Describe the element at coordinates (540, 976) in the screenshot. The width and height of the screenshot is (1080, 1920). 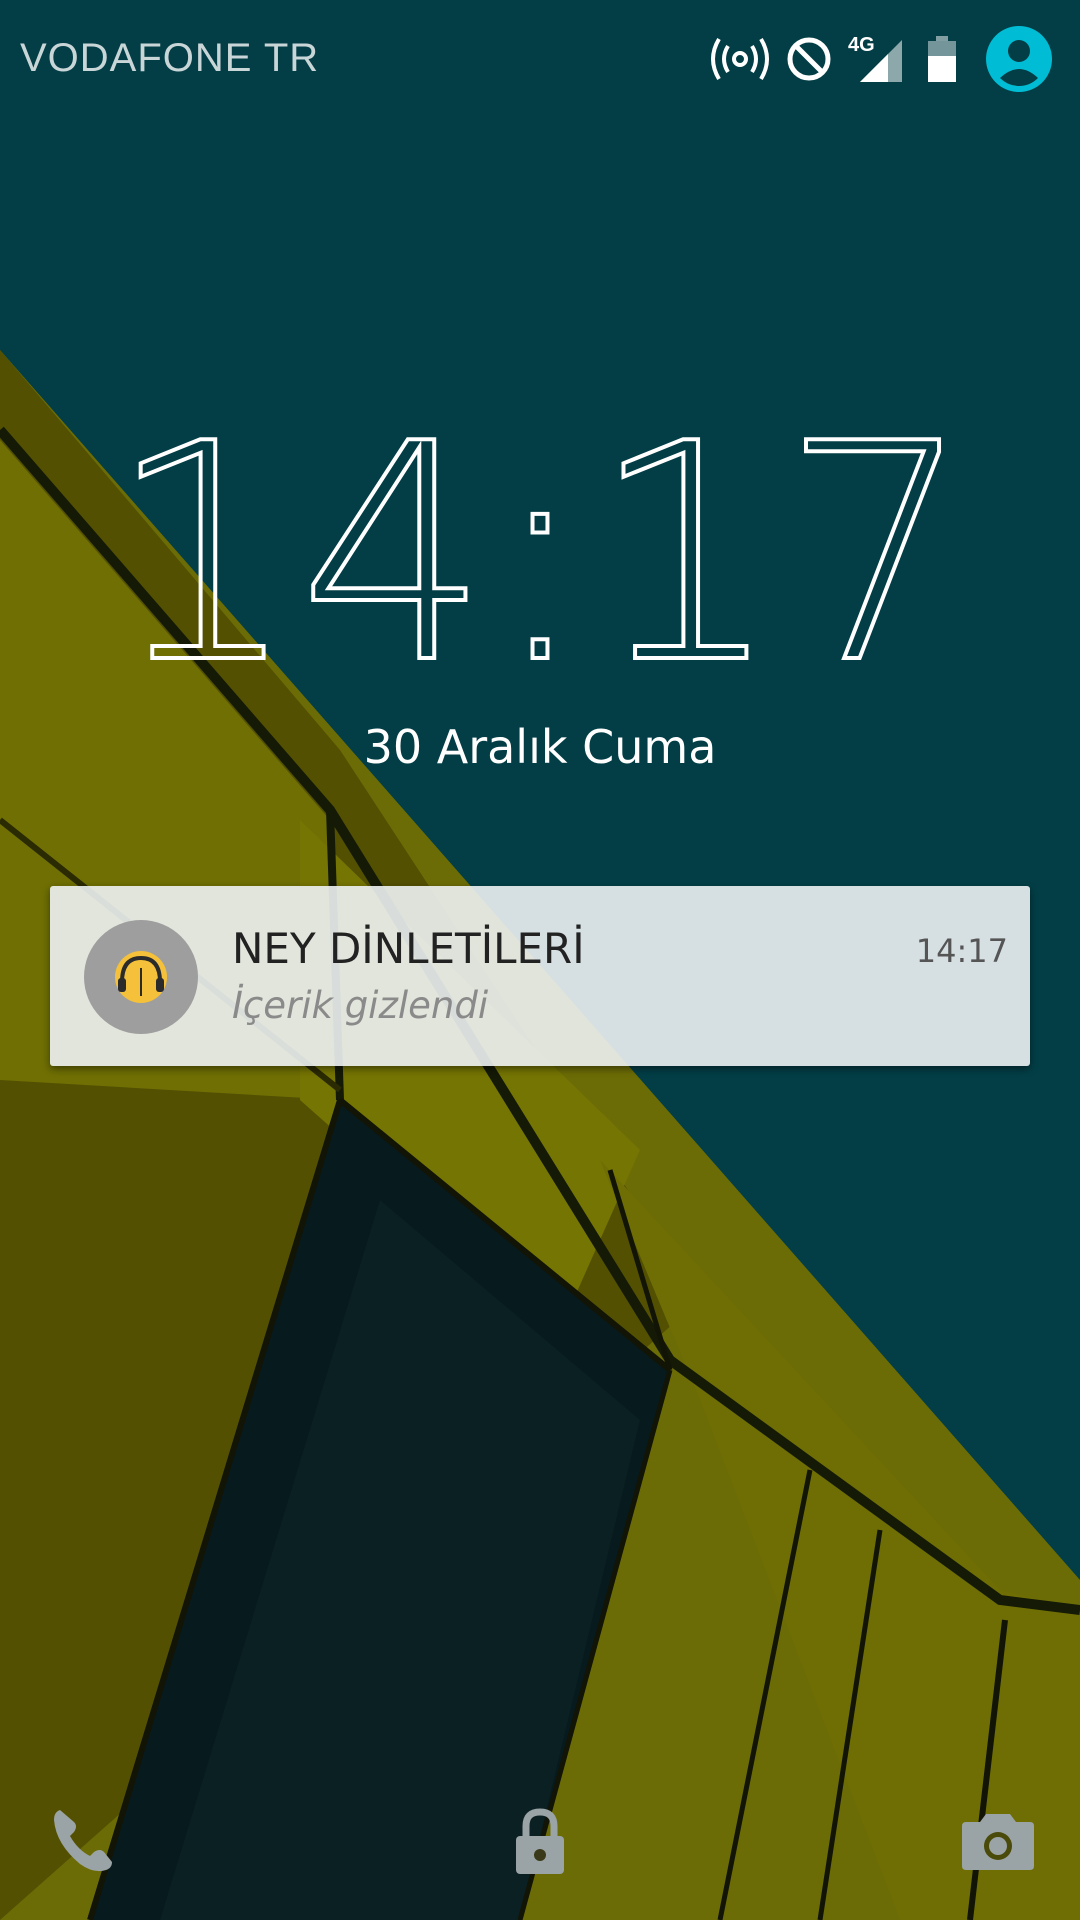
I see `notification-card: NEY DİNLETİLERİ İçerik gizlendi 14:17` at that location.